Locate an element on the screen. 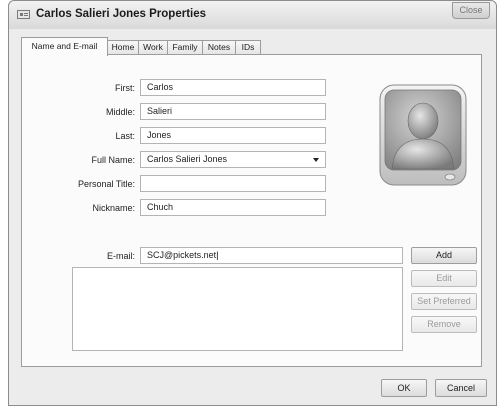  tab-notes: Notes is located at coordinates (219, 47).